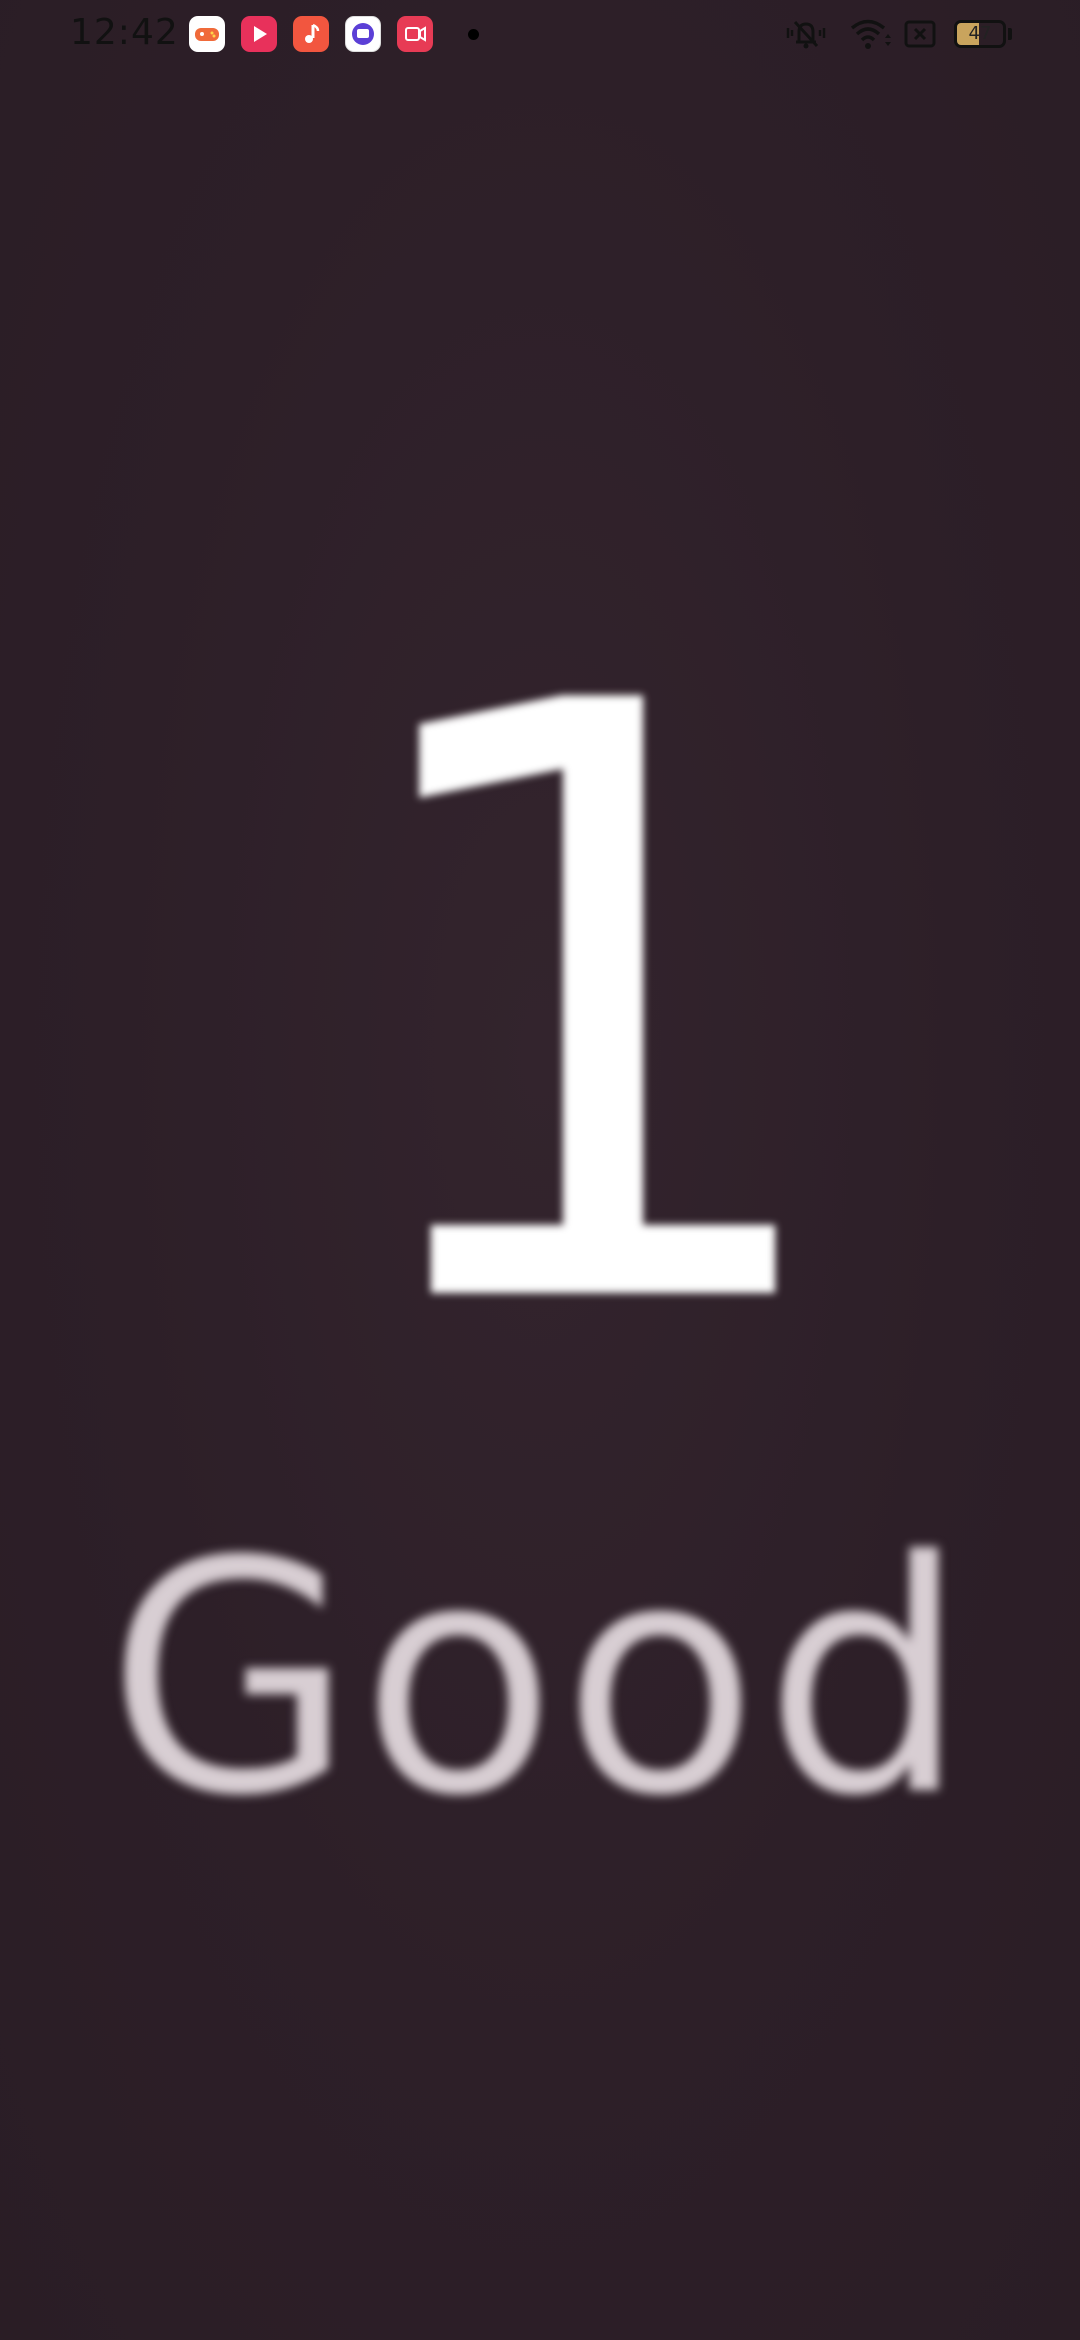  Describe the element at coordinates (540, 1680) in the screenshot. I see `rating-label: Good` at that location.